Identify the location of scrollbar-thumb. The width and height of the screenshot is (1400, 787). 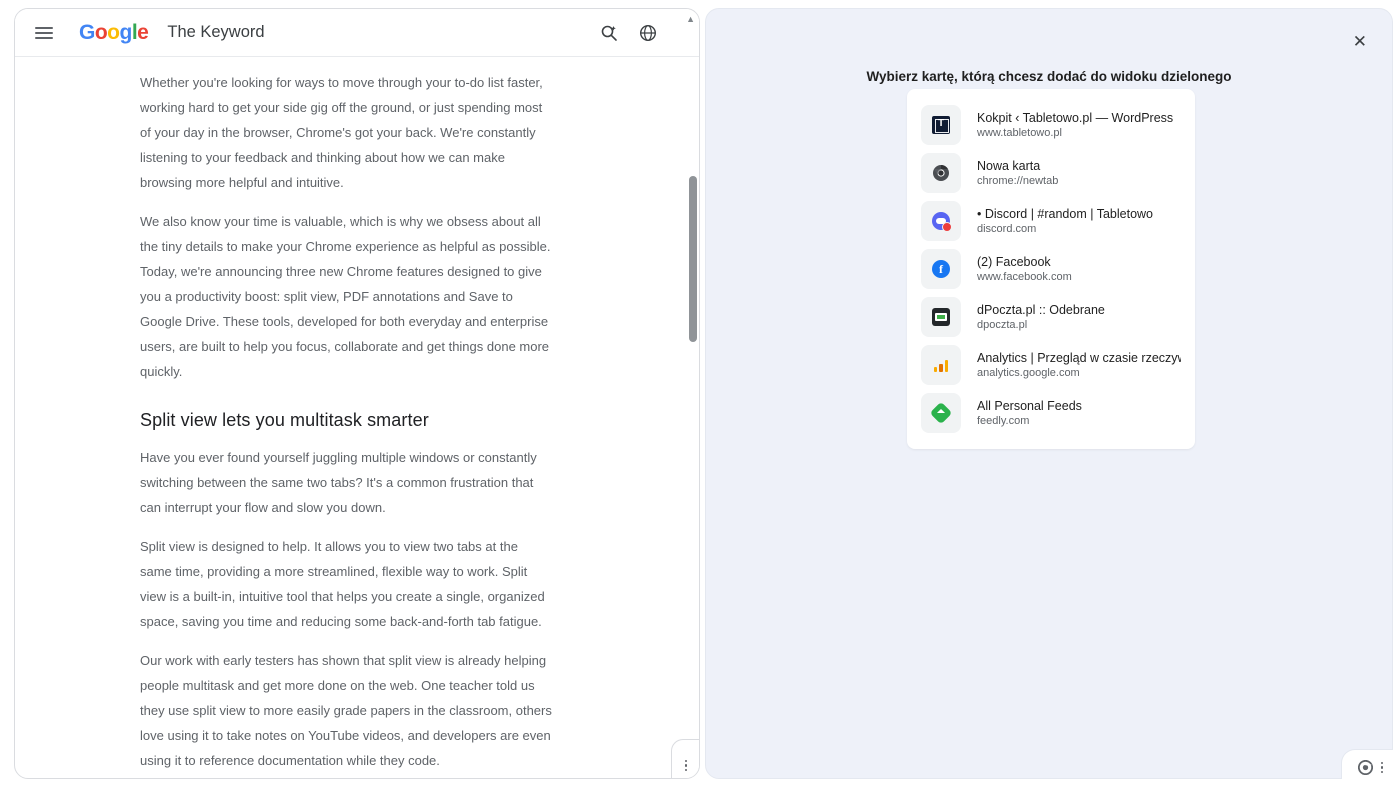
(693, 259).